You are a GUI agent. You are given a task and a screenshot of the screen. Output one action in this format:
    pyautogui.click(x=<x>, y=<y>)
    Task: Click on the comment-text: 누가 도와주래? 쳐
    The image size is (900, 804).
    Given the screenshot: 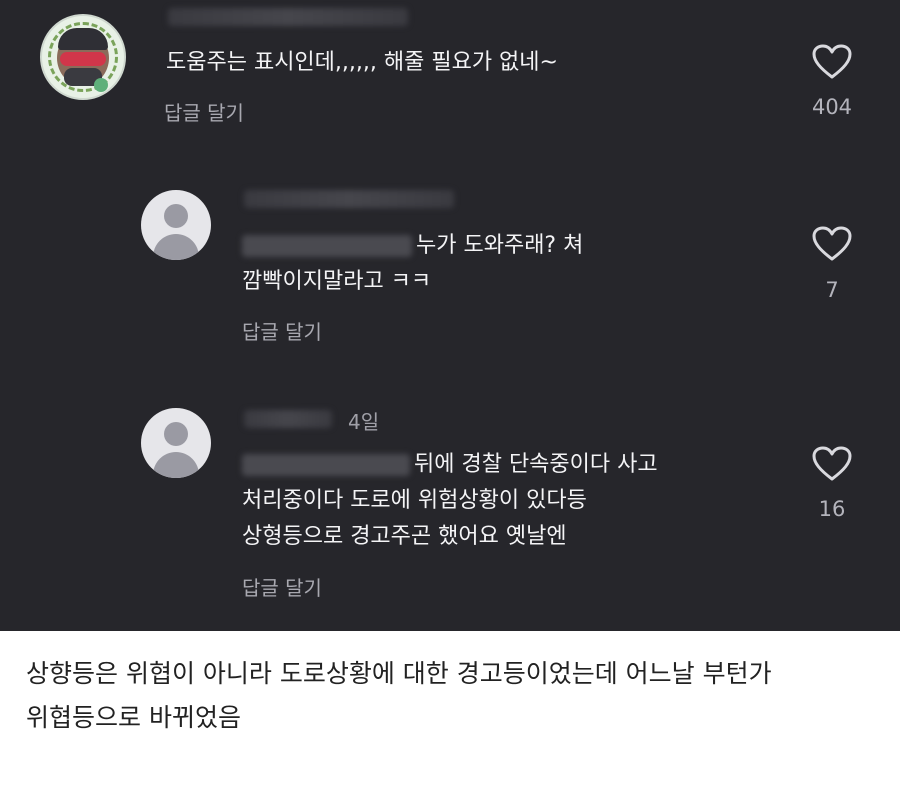 What is the action you would take?
    pyautogui.click(x=500, y=245)
    